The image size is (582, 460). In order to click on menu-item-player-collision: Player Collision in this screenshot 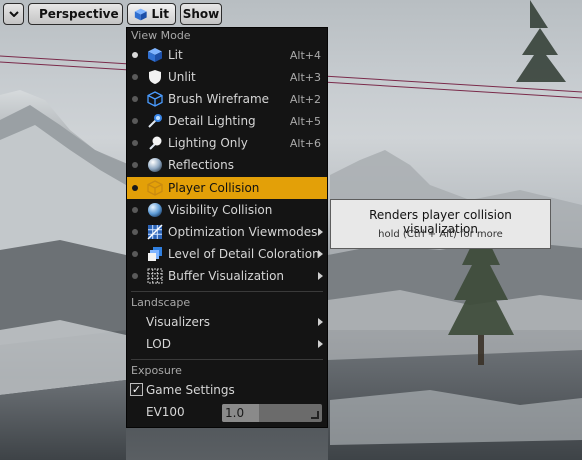, I will do `click(227, 188)`.